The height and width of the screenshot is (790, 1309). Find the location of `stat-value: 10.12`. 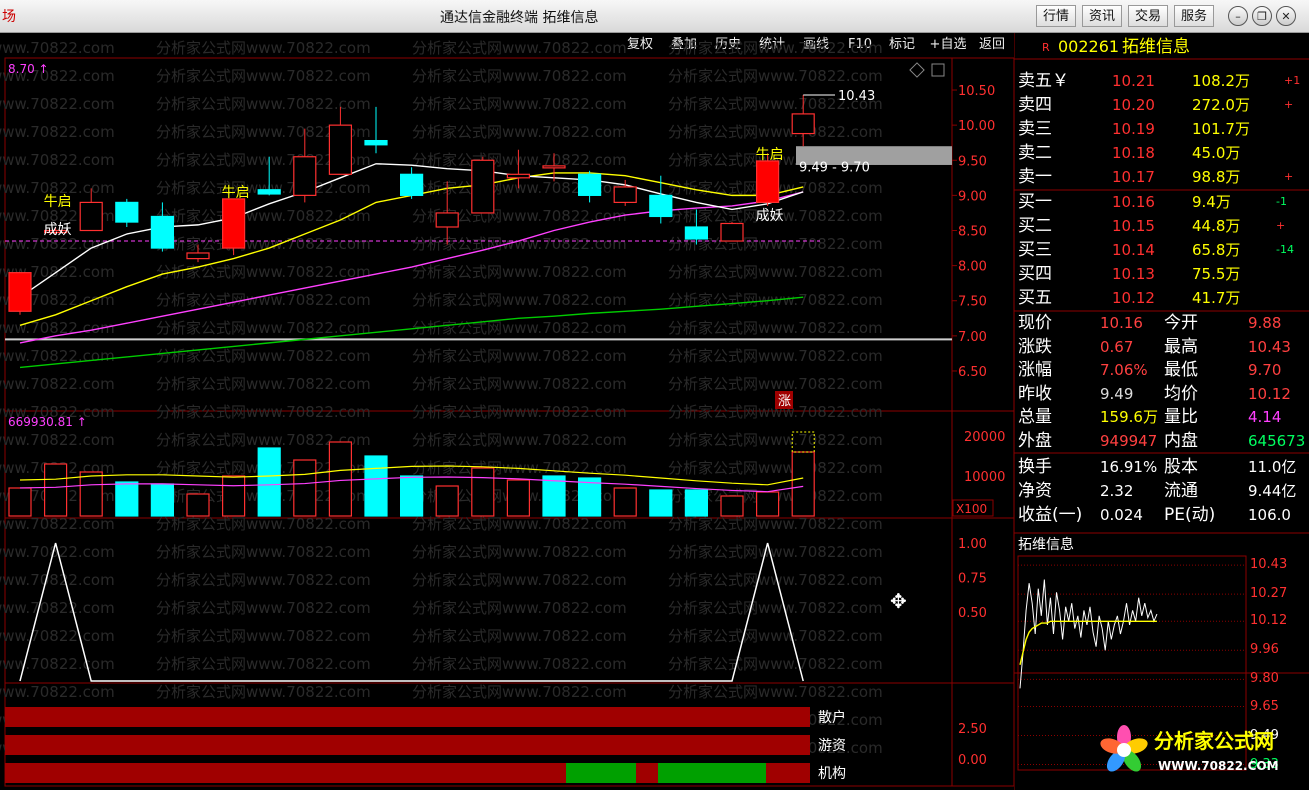

stat-value: 10.12 is located at coordinates (1269, 393).